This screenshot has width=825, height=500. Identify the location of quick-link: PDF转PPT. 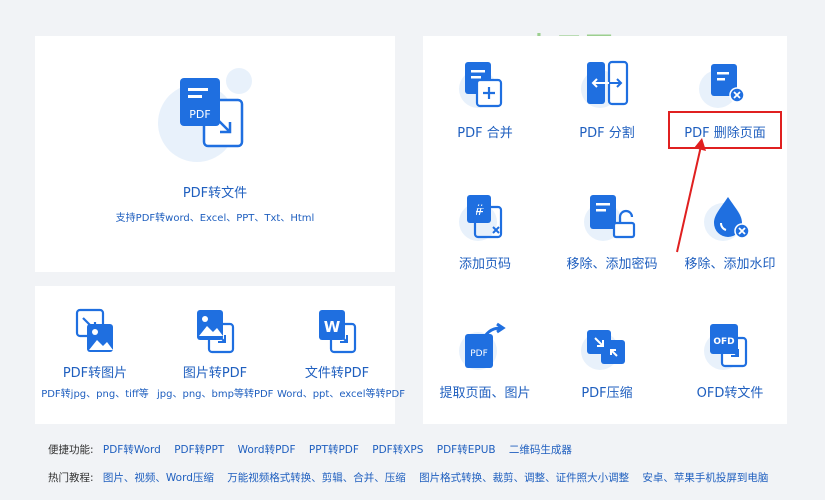
(199, 450).